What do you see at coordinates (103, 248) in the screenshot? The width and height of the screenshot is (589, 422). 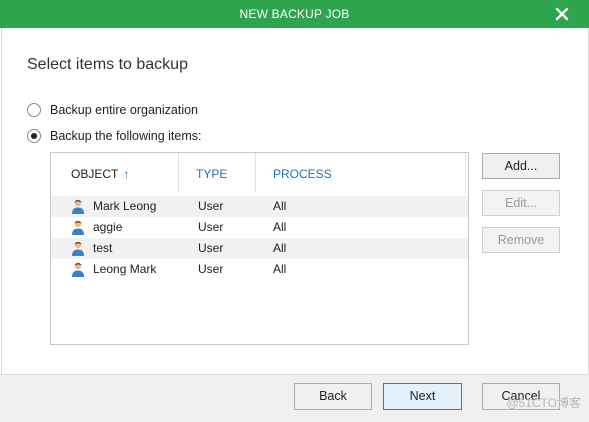 I see `object-name: test` at bounding box center [103, 248].